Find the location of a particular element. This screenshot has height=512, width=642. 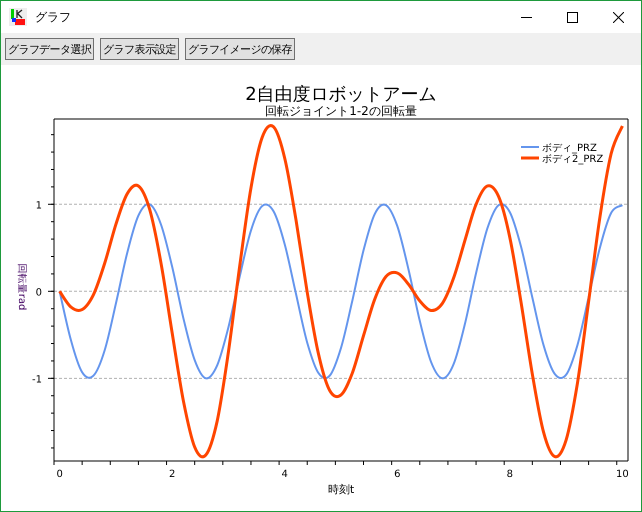

x-tick-label: 0 is located at coordinates (59, 474).